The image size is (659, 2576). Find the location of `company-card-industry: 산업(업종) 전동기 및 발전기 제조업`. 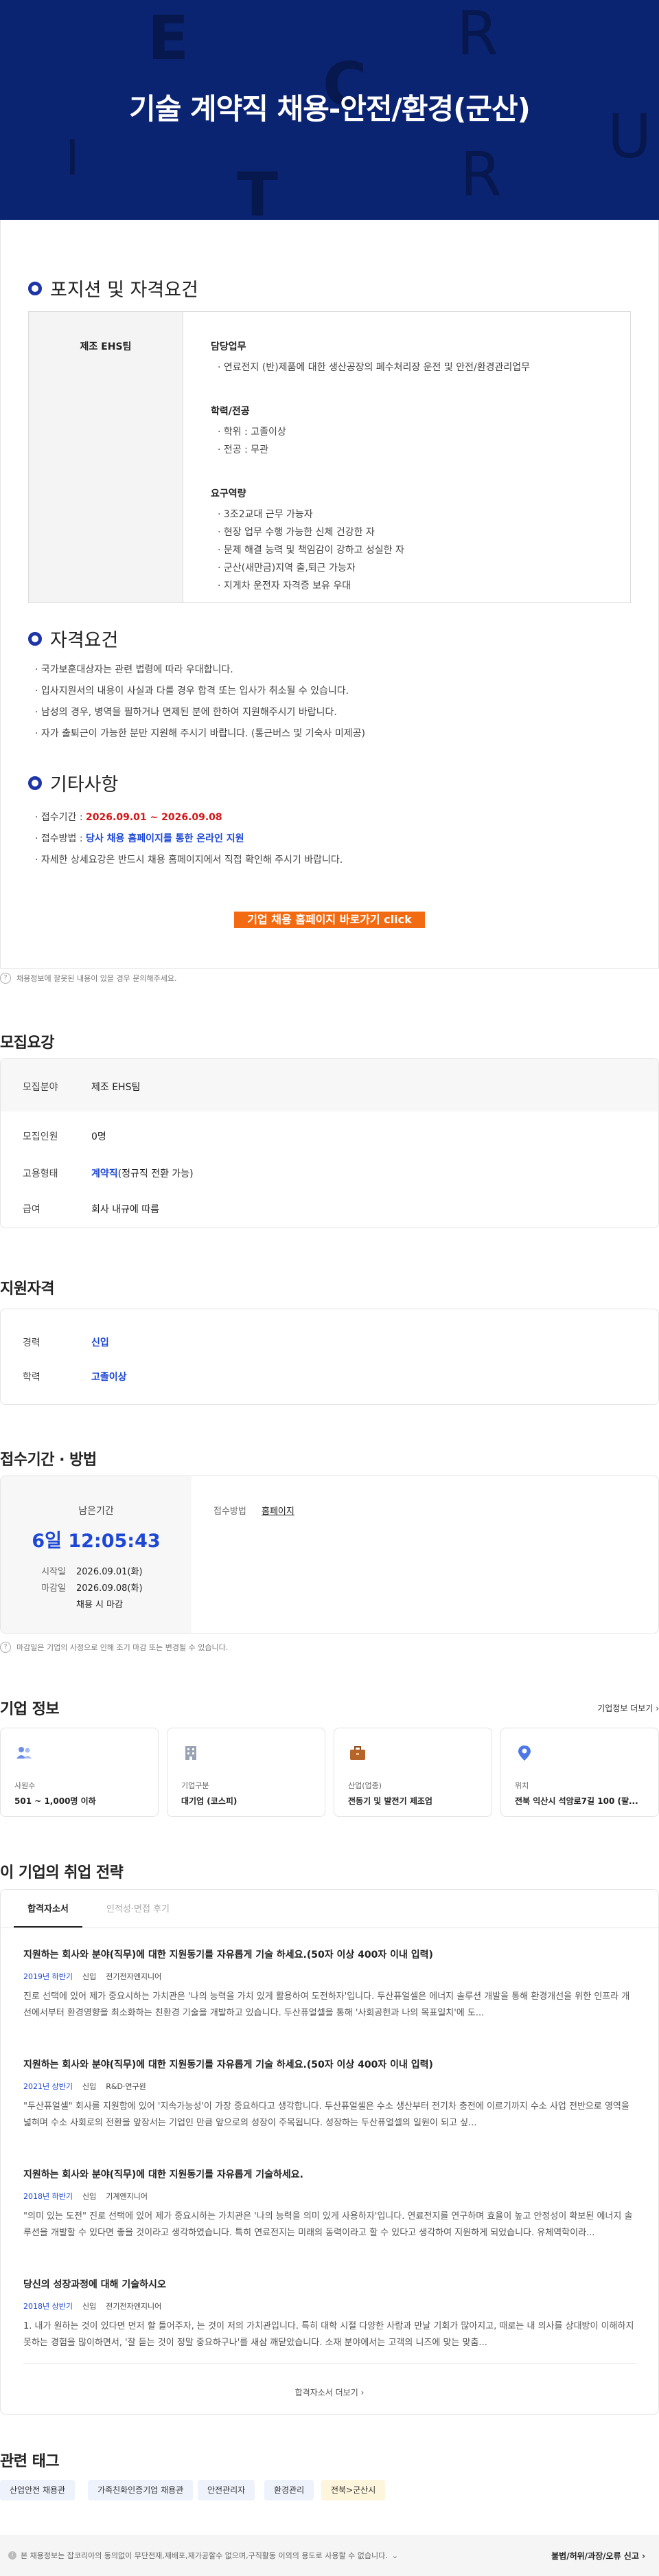

company-card-industry: 산업(업종) 전동기 및 발전기 제조업 is located at coordinates (413, 1772).